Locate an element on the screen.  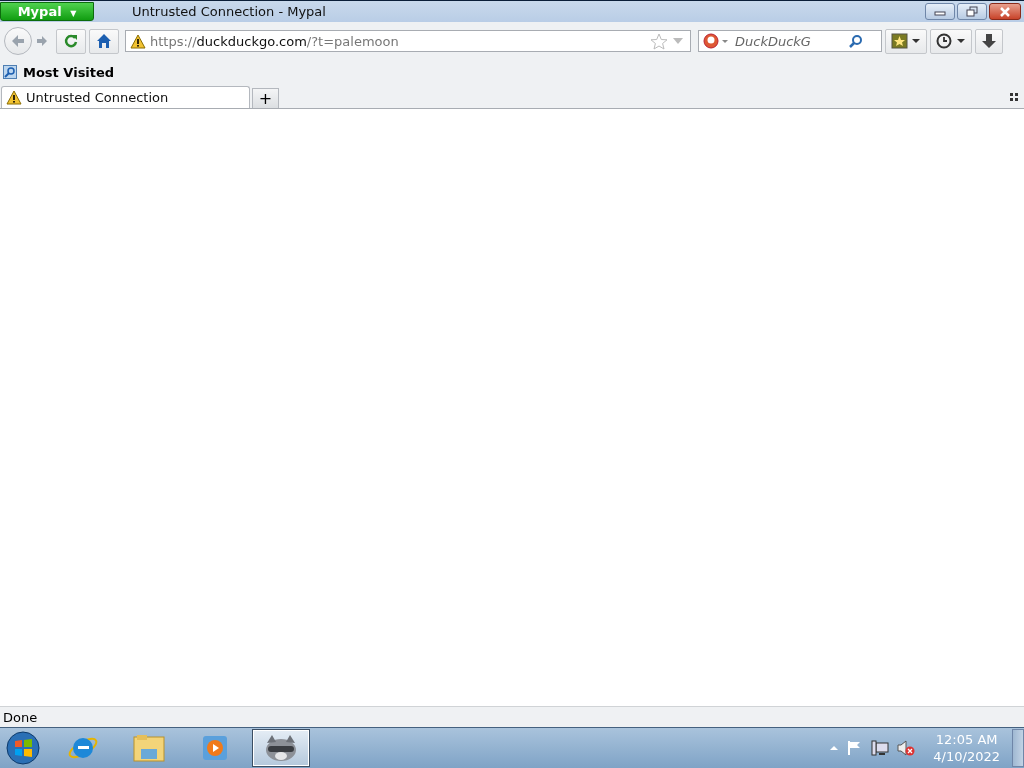
close-icon is located at coordinates (1005, 11).